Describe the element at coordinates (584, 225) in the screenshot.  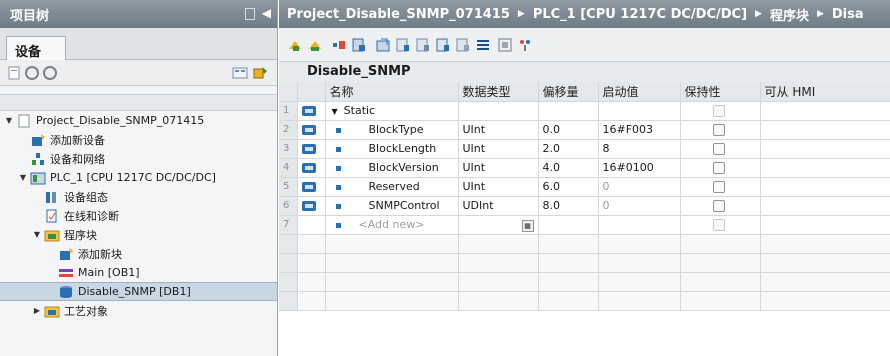
I see `table-row: 7 <Add new> ▦` at that location.